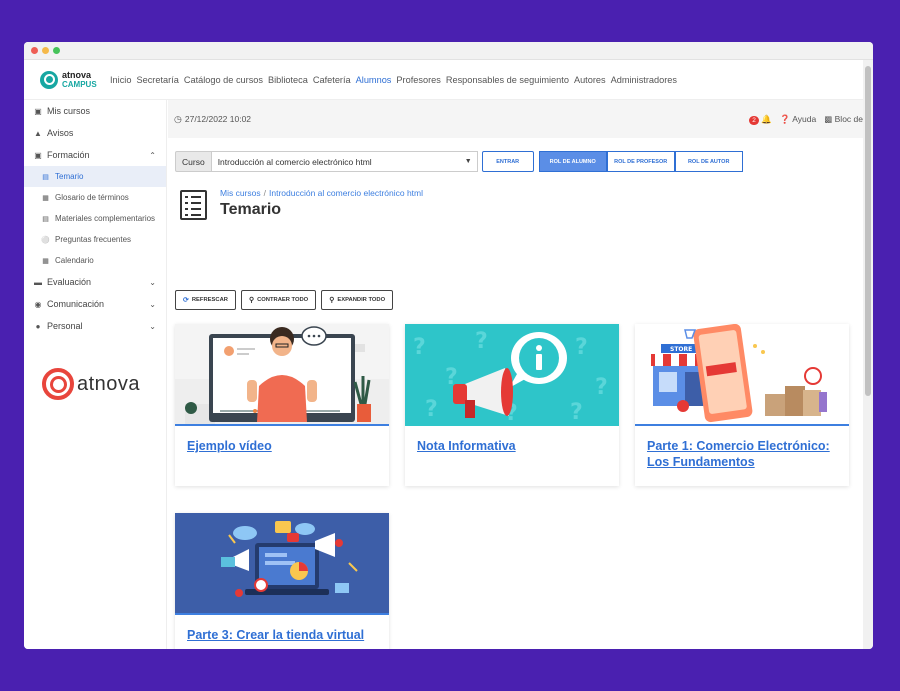  What do you see at coordinates (79, 84) in the screenshot?
I see `logo-line2: CAMPUS` at bounding box center [79, 84].